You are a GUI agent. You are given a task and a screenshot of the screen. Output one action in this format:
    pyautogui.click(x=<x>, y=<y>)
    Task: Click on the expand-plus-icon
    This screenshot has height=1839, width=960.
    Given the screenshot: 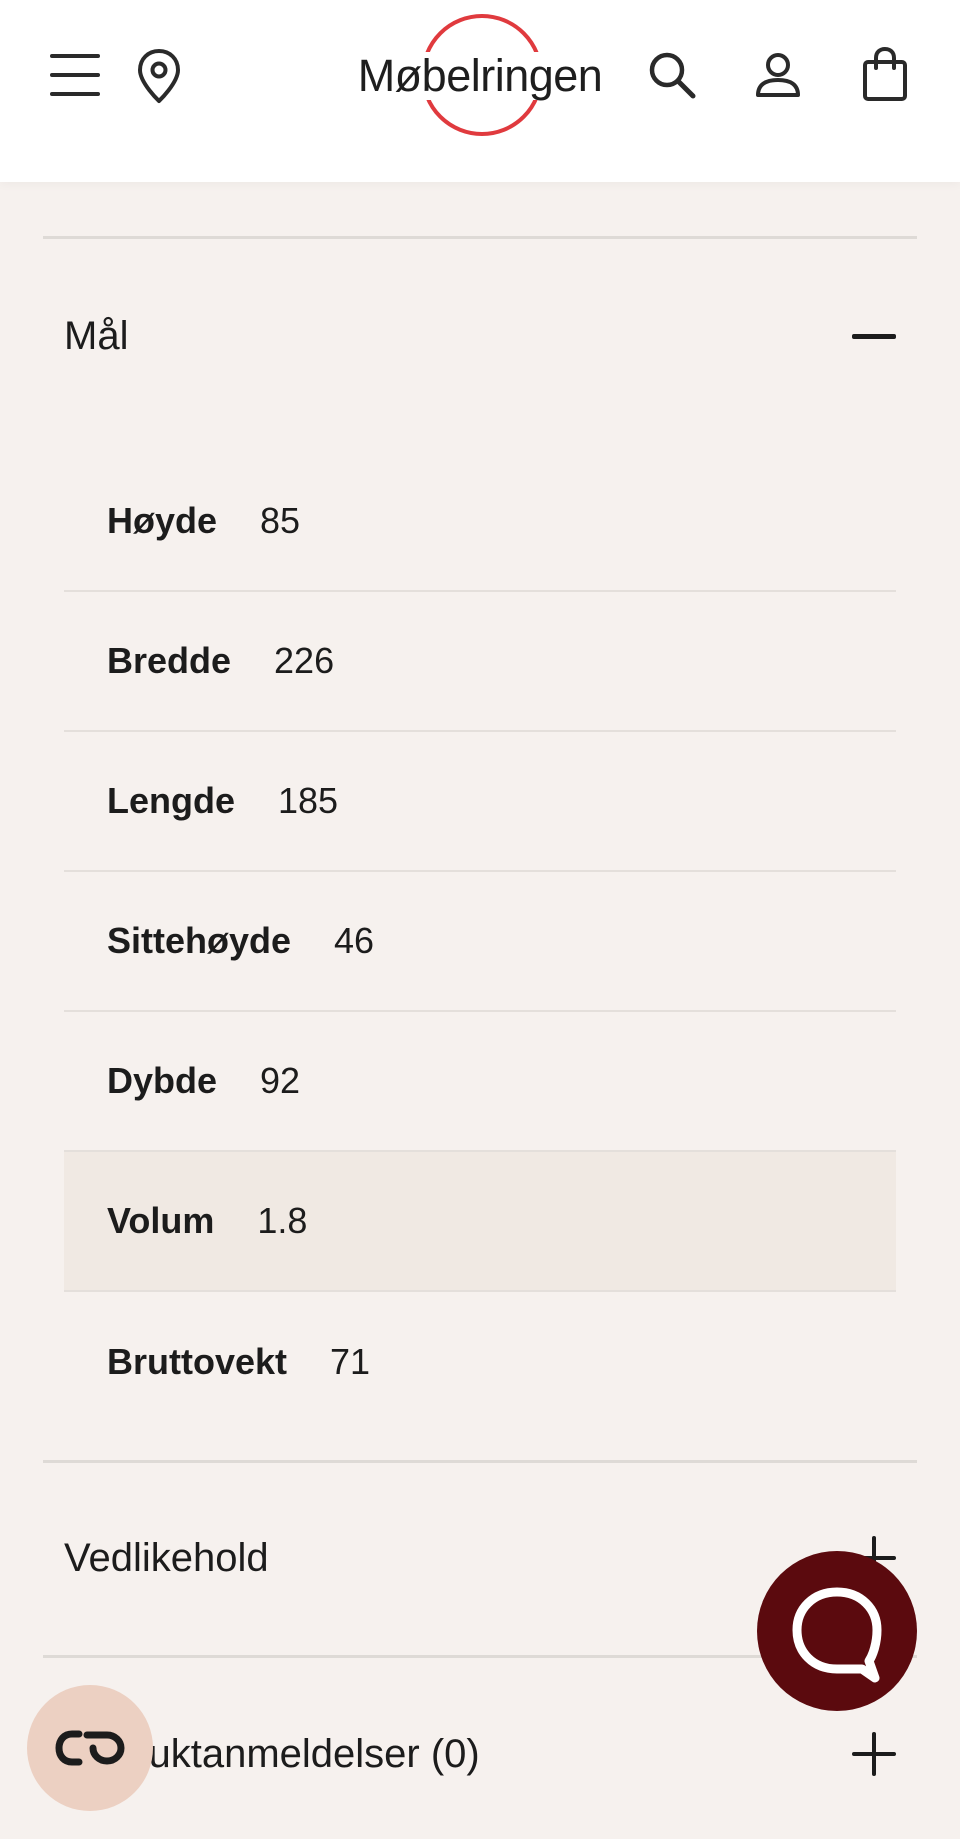 What is the action you would take?
    pyautogui.click(x=874, y=1754)
    